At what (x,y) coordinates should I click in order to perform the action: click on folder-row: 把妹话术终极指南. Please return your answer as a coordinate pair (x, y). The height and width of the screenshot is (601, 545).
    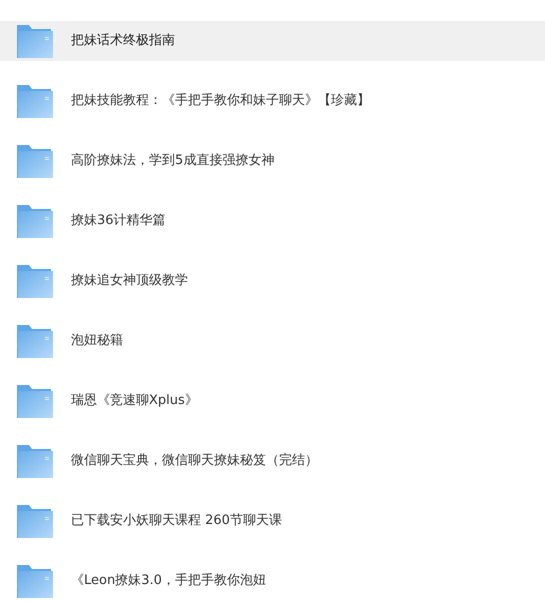
    Looking at the image, I should click on (272, 41).